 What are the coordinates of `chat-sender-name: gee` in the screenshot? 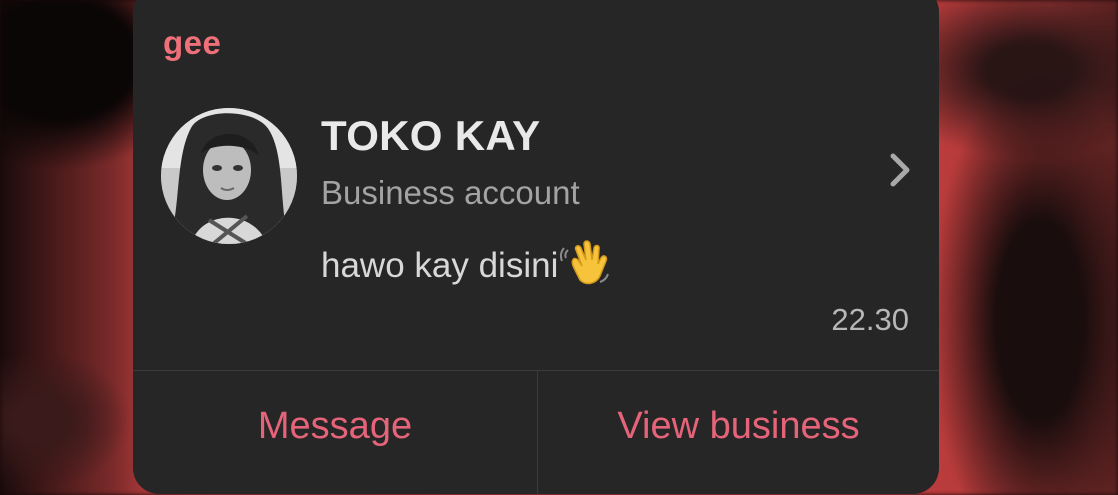 It's located at (192, 42).